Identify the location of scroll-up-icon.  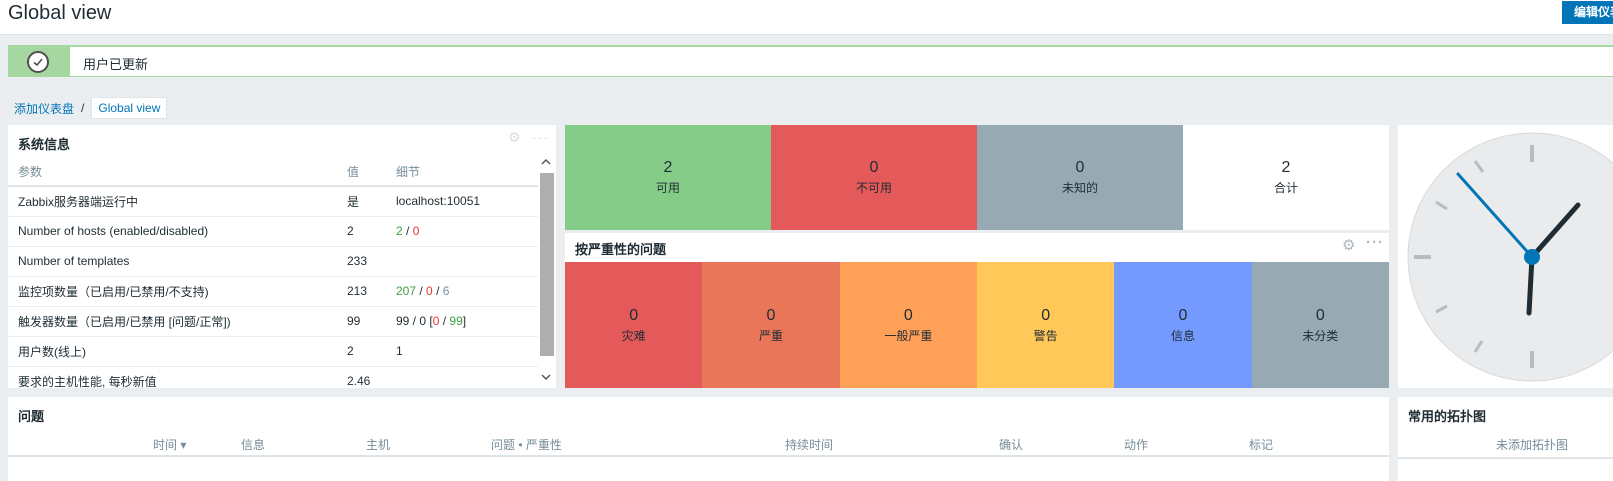
(546, 164).